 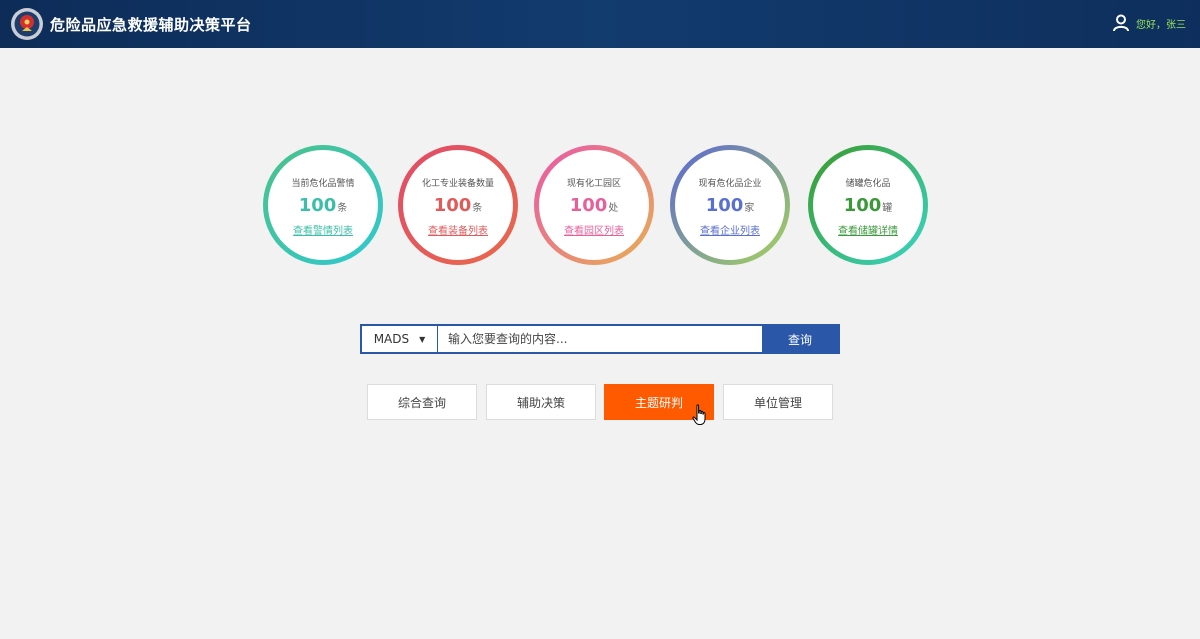 I want to click on nav-unit-management-button: 单位管理, so click(x=778, y=402).